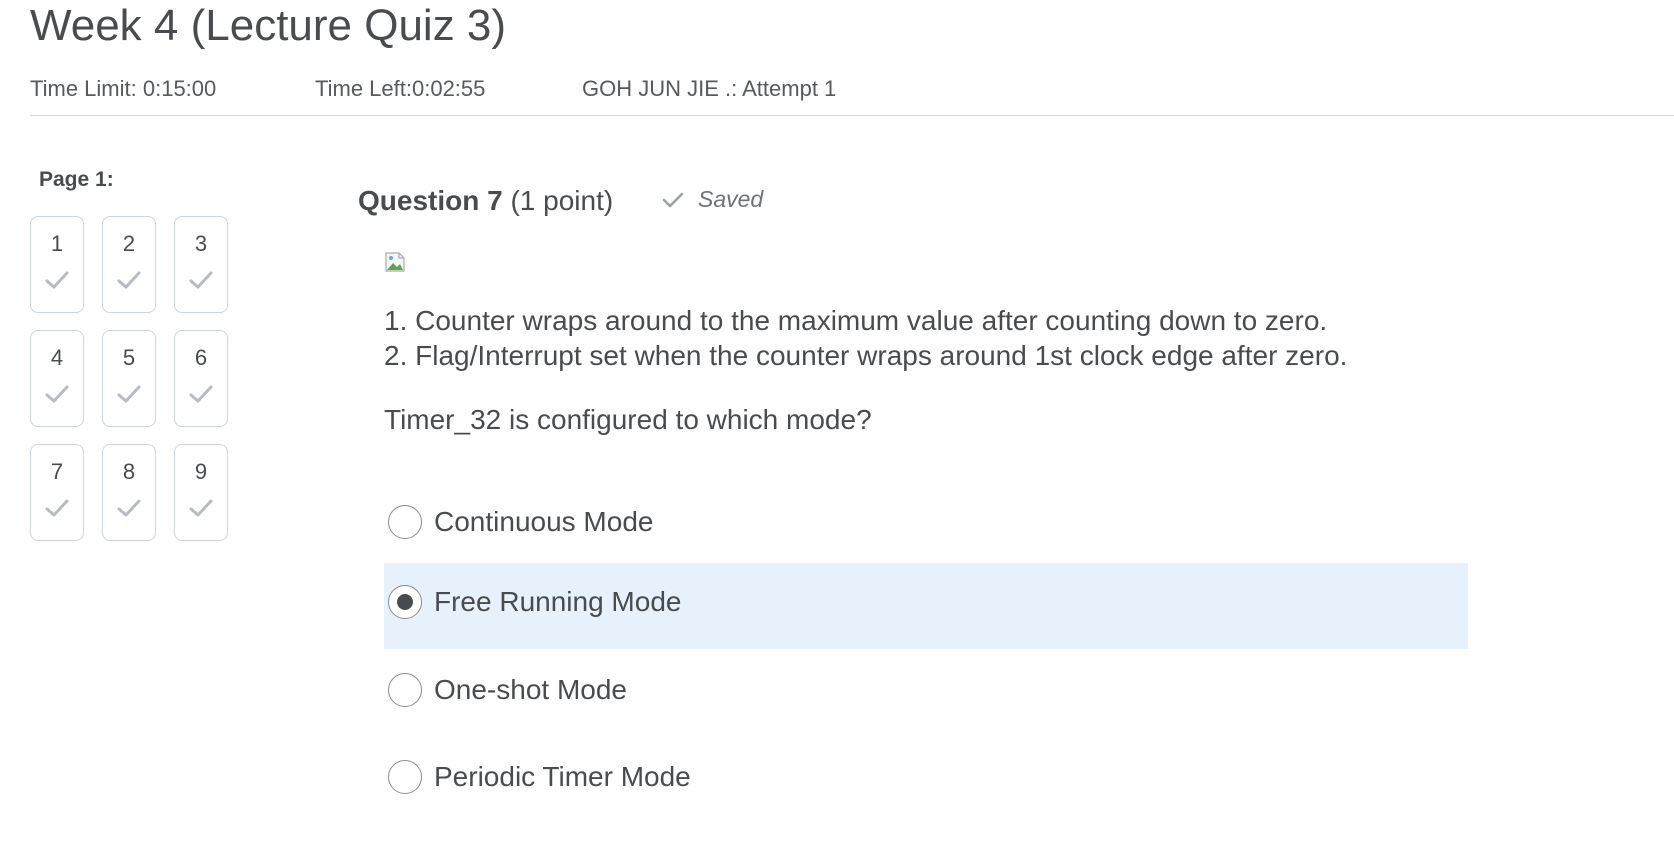  What do you see at coordinates (430, 200) in the screenshot?
I see `question-number: Question 7` at bounding box center [430, 200].